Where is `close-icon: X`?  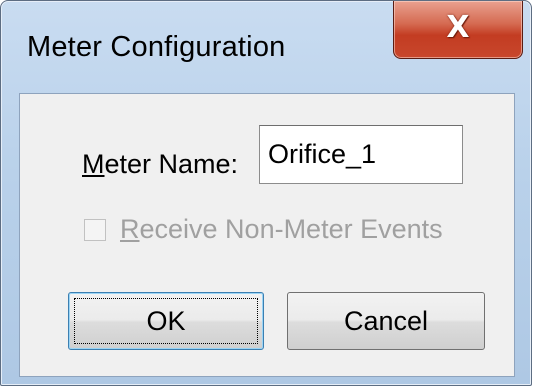 close-icon: X is located at coordinates (458, 27).